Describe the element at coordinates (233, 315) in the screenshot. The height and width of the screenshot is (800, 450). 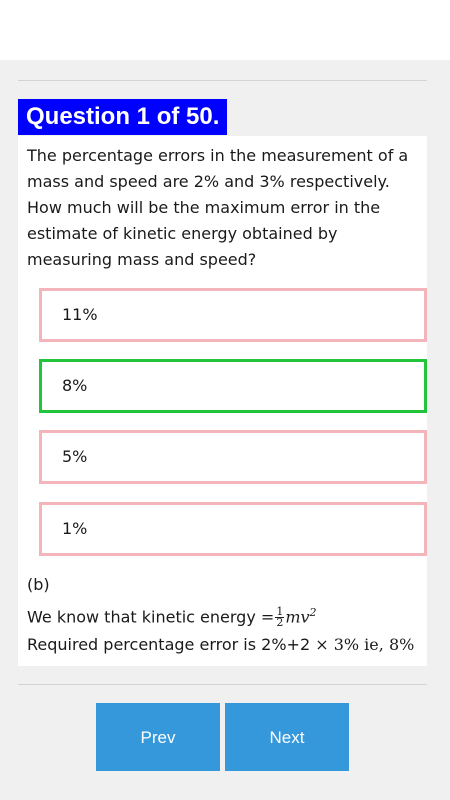
I see `option-a: 11%` at that location.